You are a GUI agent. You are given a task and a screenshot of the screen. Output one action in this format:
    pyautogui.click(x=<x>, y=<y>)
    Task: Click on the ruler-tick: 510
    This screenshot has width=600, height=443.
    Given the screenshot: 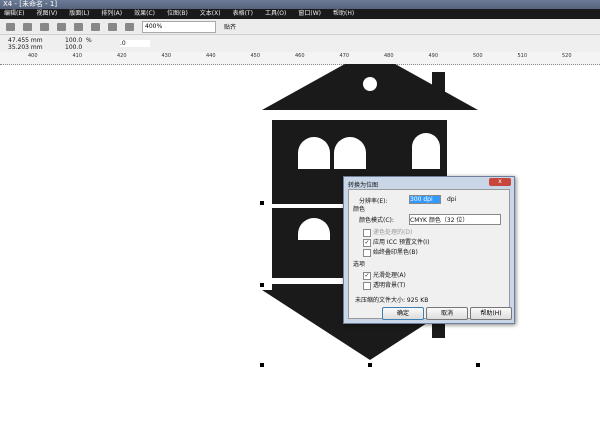 What is the action you would take?
    pyautogui.click(x=522, y=56)
    